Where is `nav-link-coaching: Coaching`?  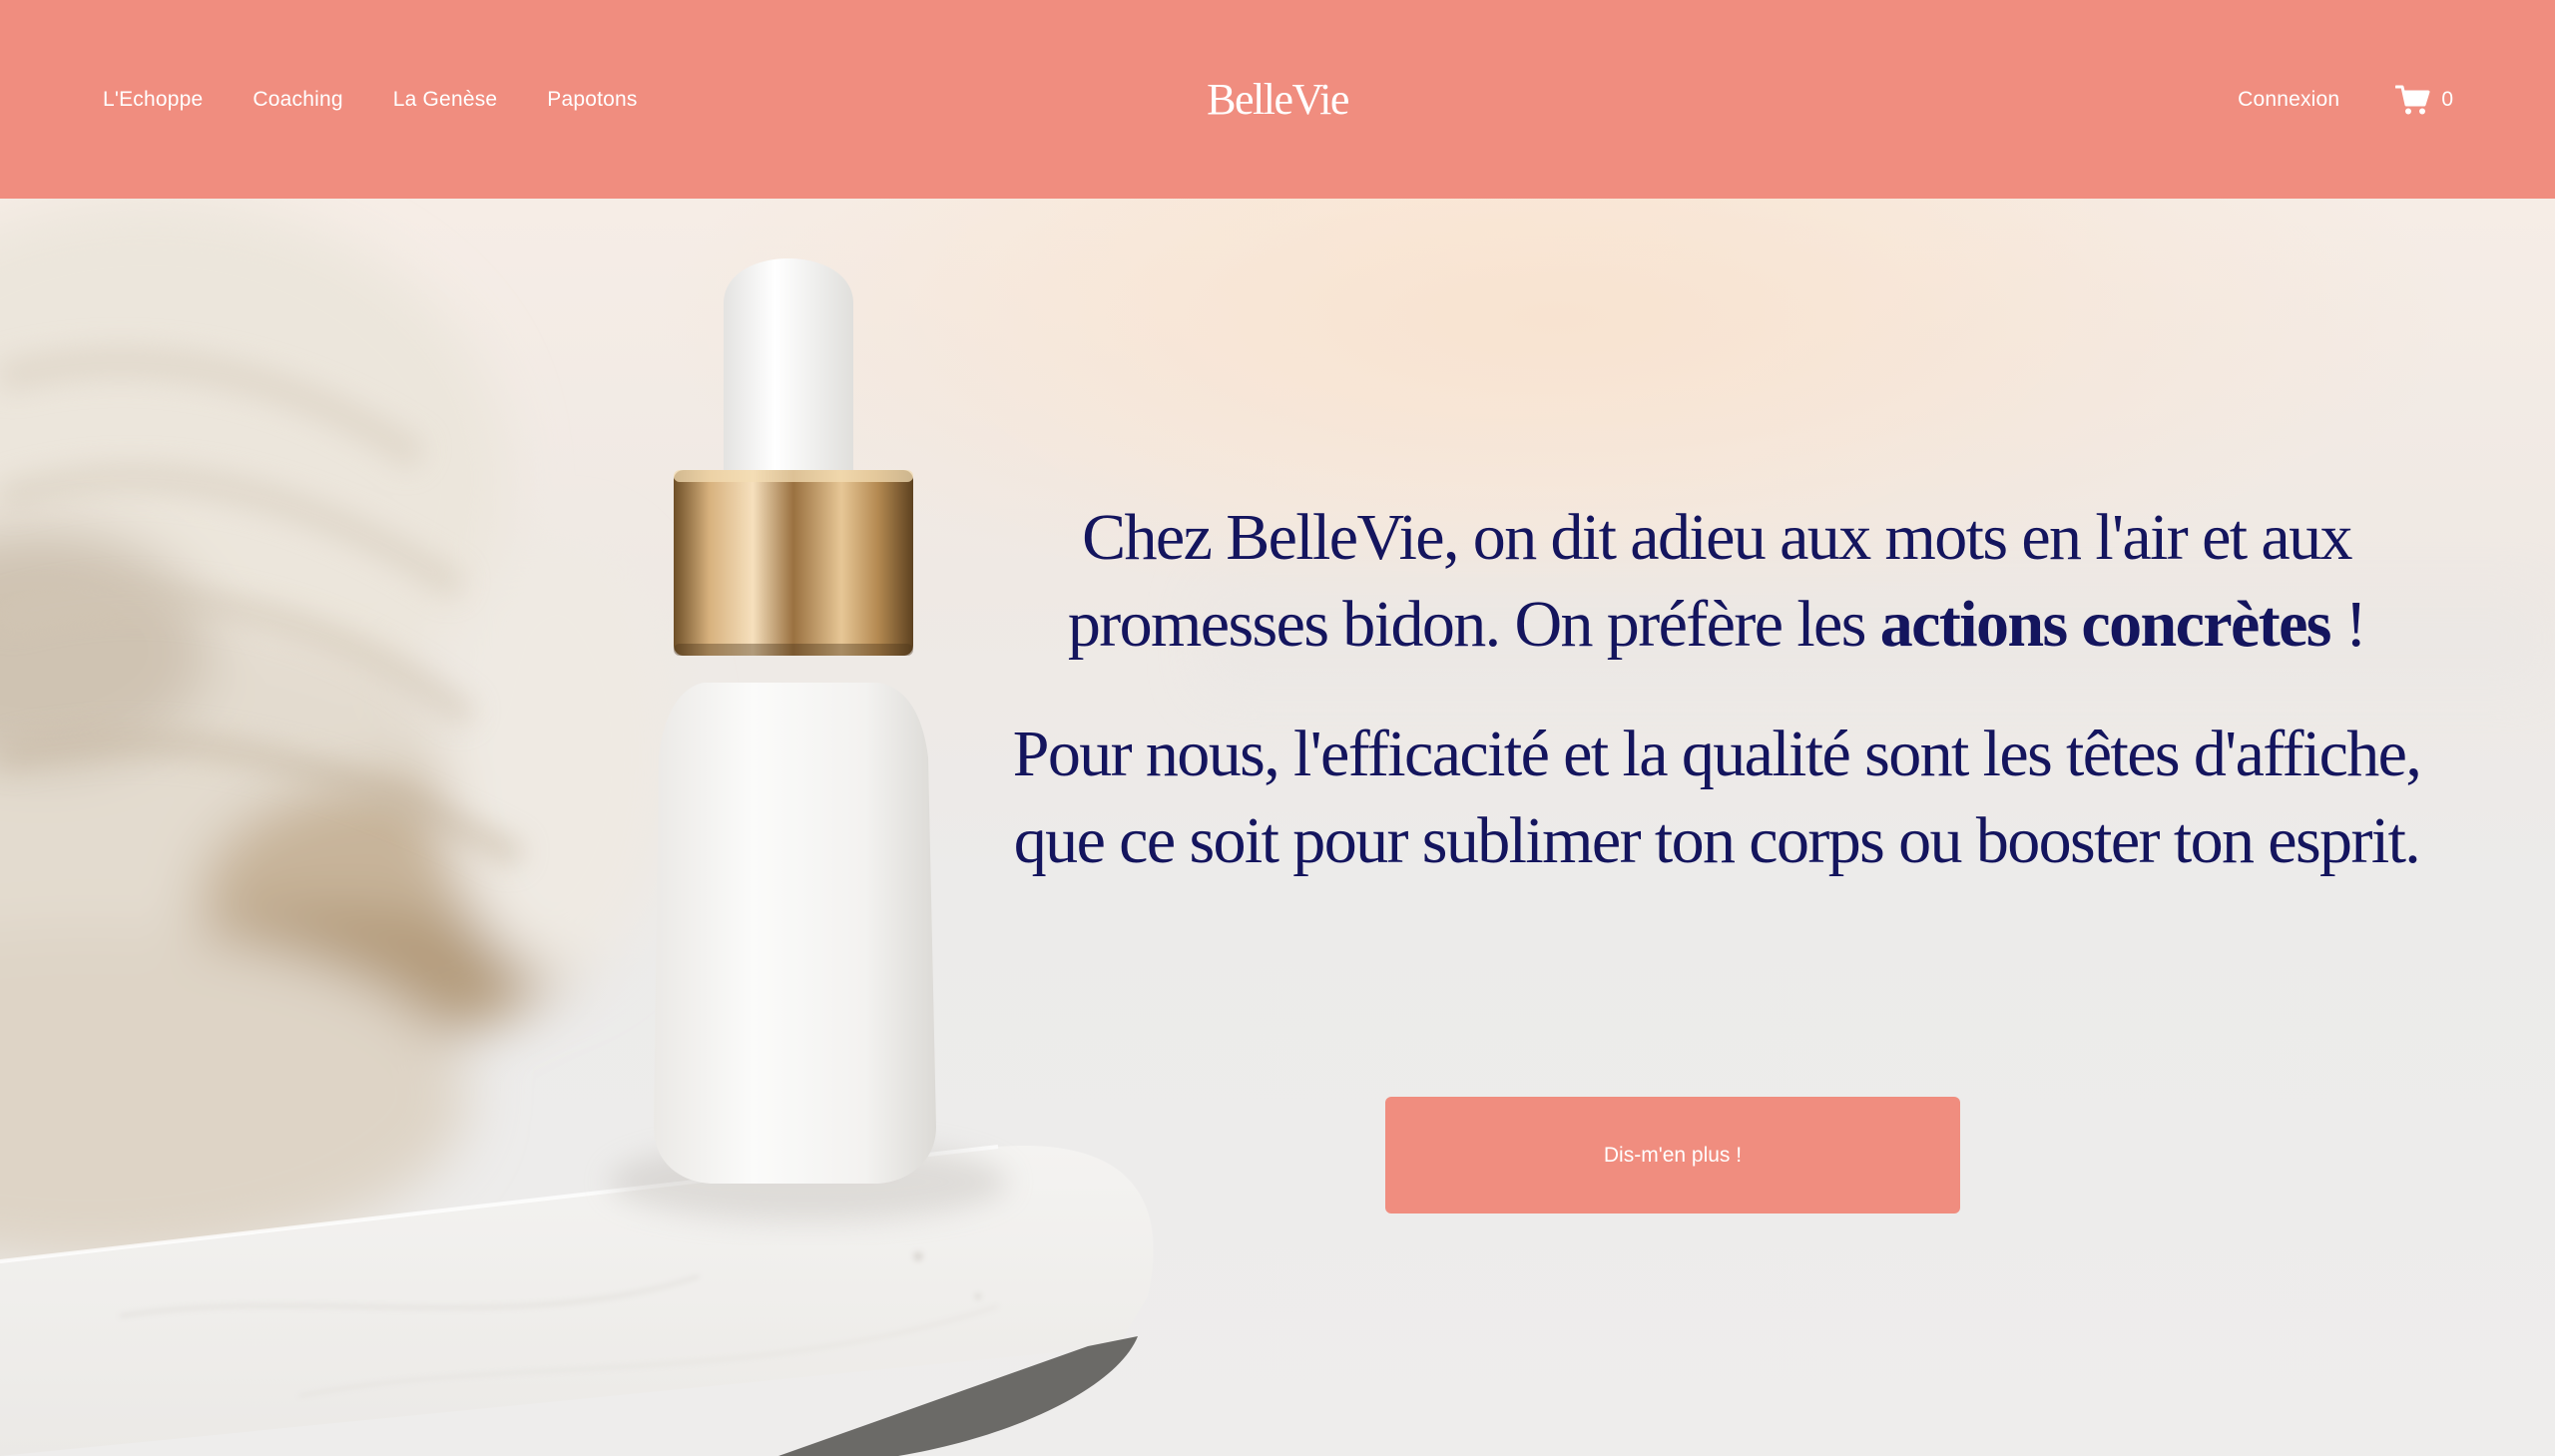 nav-link-coaching: Coaching is located at coordinates (297, 100).